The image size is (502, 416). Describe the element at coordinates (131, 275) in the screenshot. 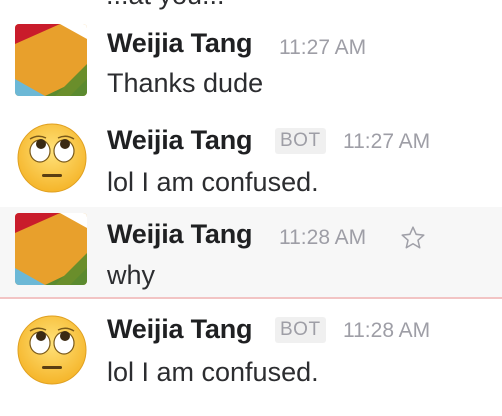

I see `message-body: why` at that location.